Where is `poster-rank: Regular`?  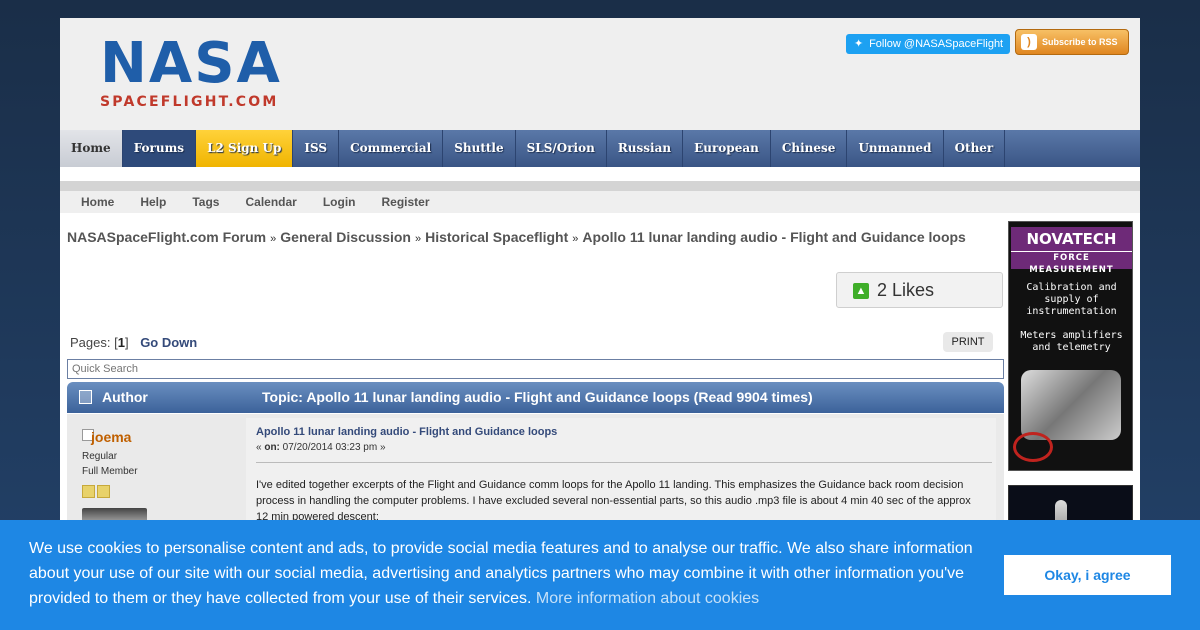
poster-rank: Regular is located at coordinates (100, 456).